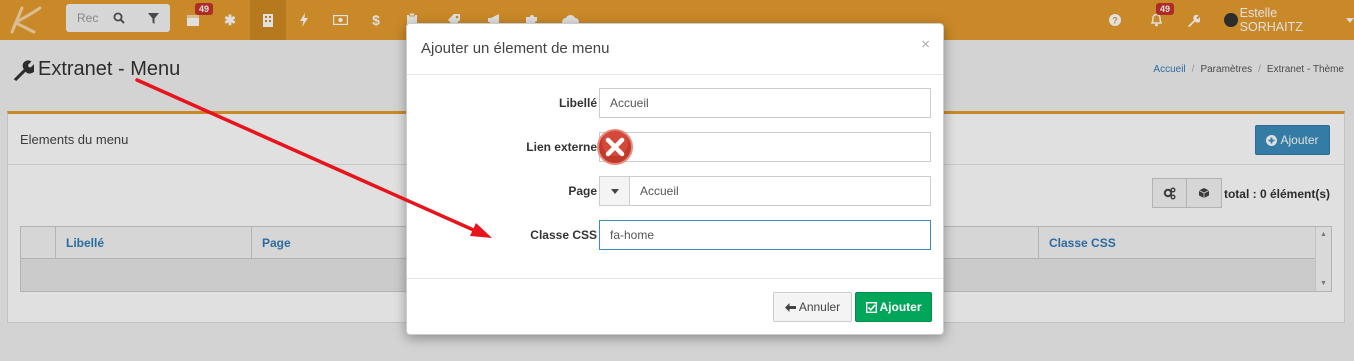 This screenshot has width=1354, height=361. Describe the element at coordinates (313, 158) in the screenshot. I see `annotation-arrow` at that location.